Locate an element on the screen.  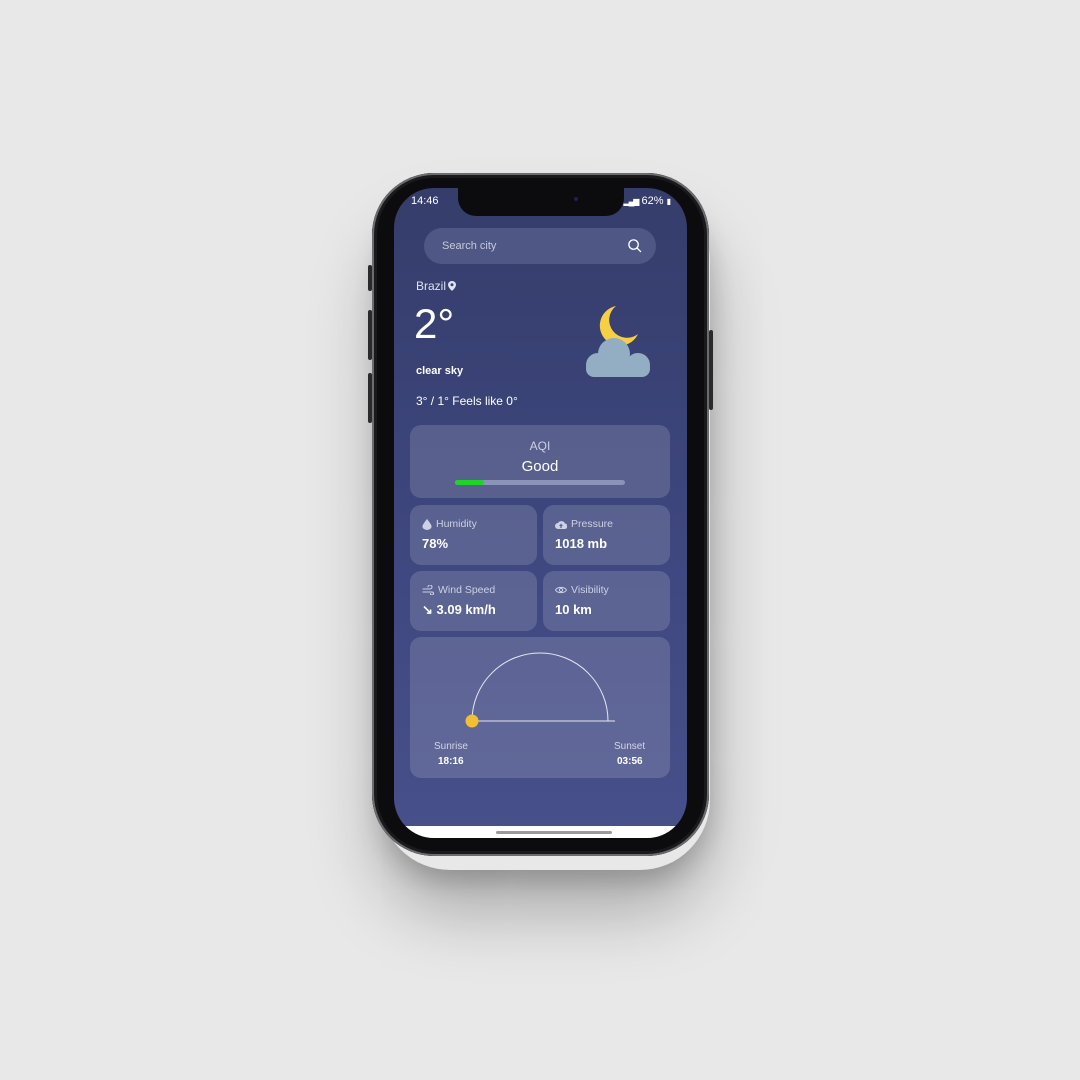
humidity-card: Humidity 78% is located at coordinates (473, 535).